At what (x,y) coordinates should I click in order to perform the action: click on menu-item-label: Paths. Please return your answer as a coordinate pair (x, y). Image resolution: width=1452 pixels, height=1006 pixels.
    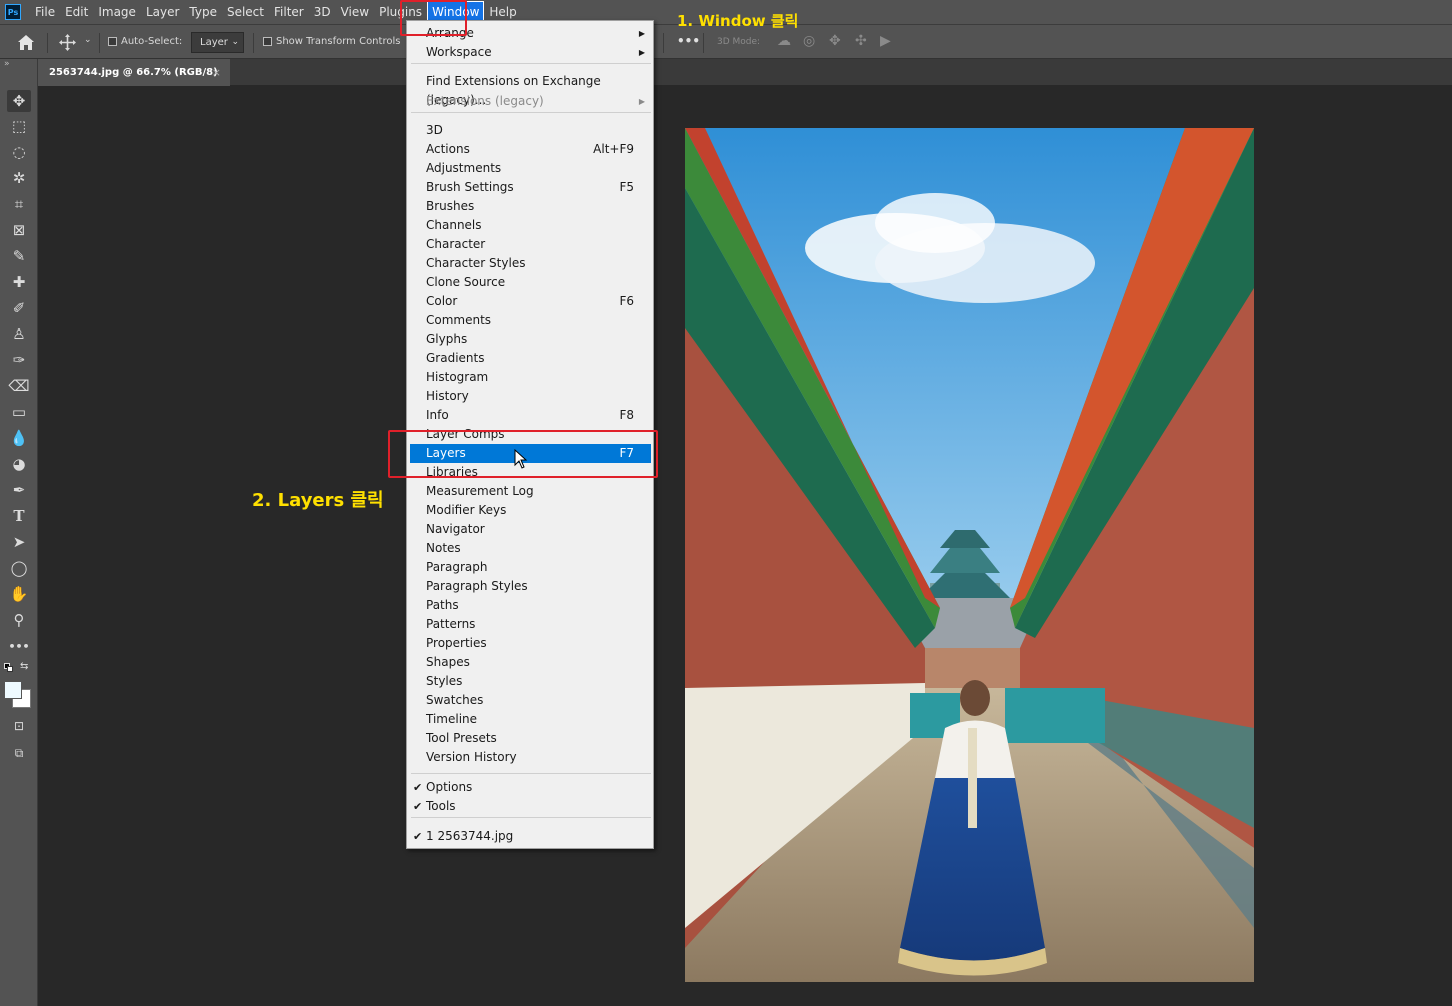
    Looking at the image, I should click on (442, 605).